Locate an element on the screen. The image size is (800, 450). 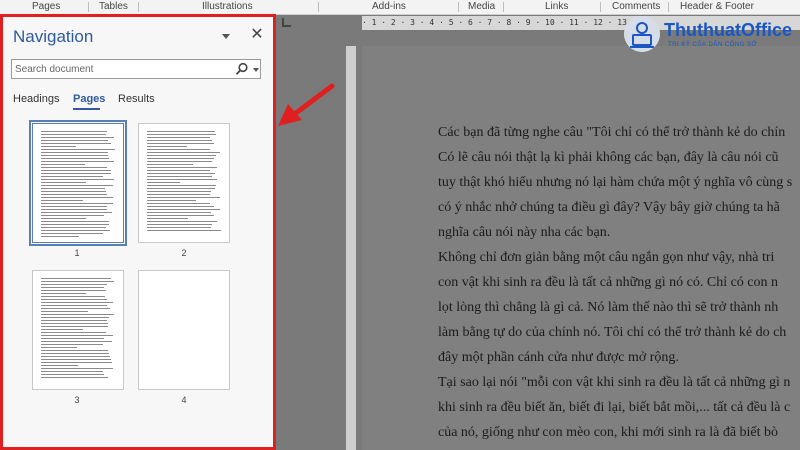
tab-stop-selector is located at coordinates (286, 22).